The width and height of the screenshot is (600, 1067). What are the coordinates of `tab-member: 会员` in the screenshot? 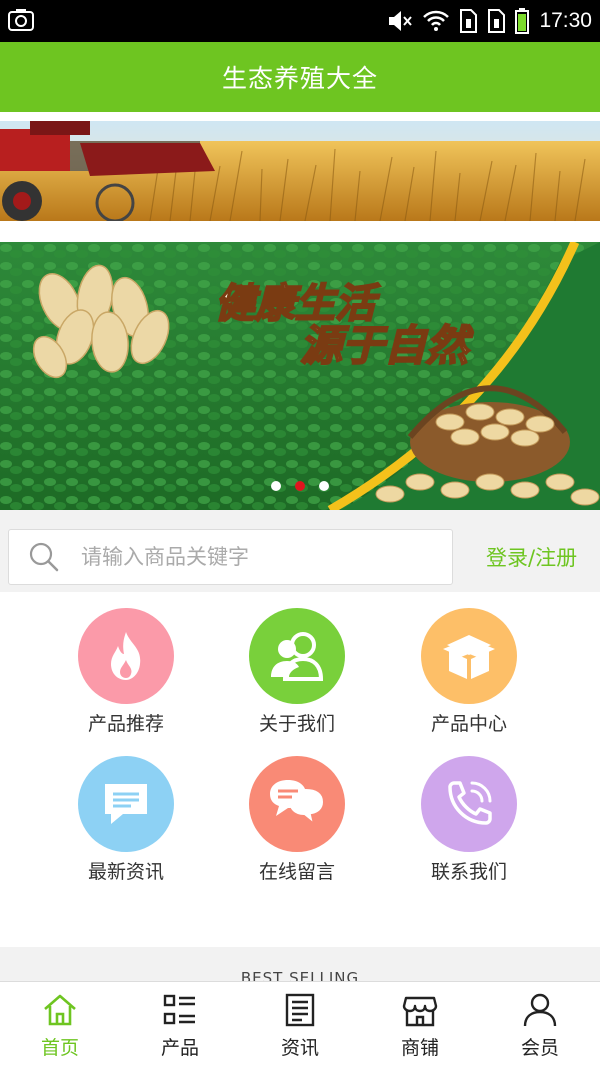 It's located at (540, 1024).